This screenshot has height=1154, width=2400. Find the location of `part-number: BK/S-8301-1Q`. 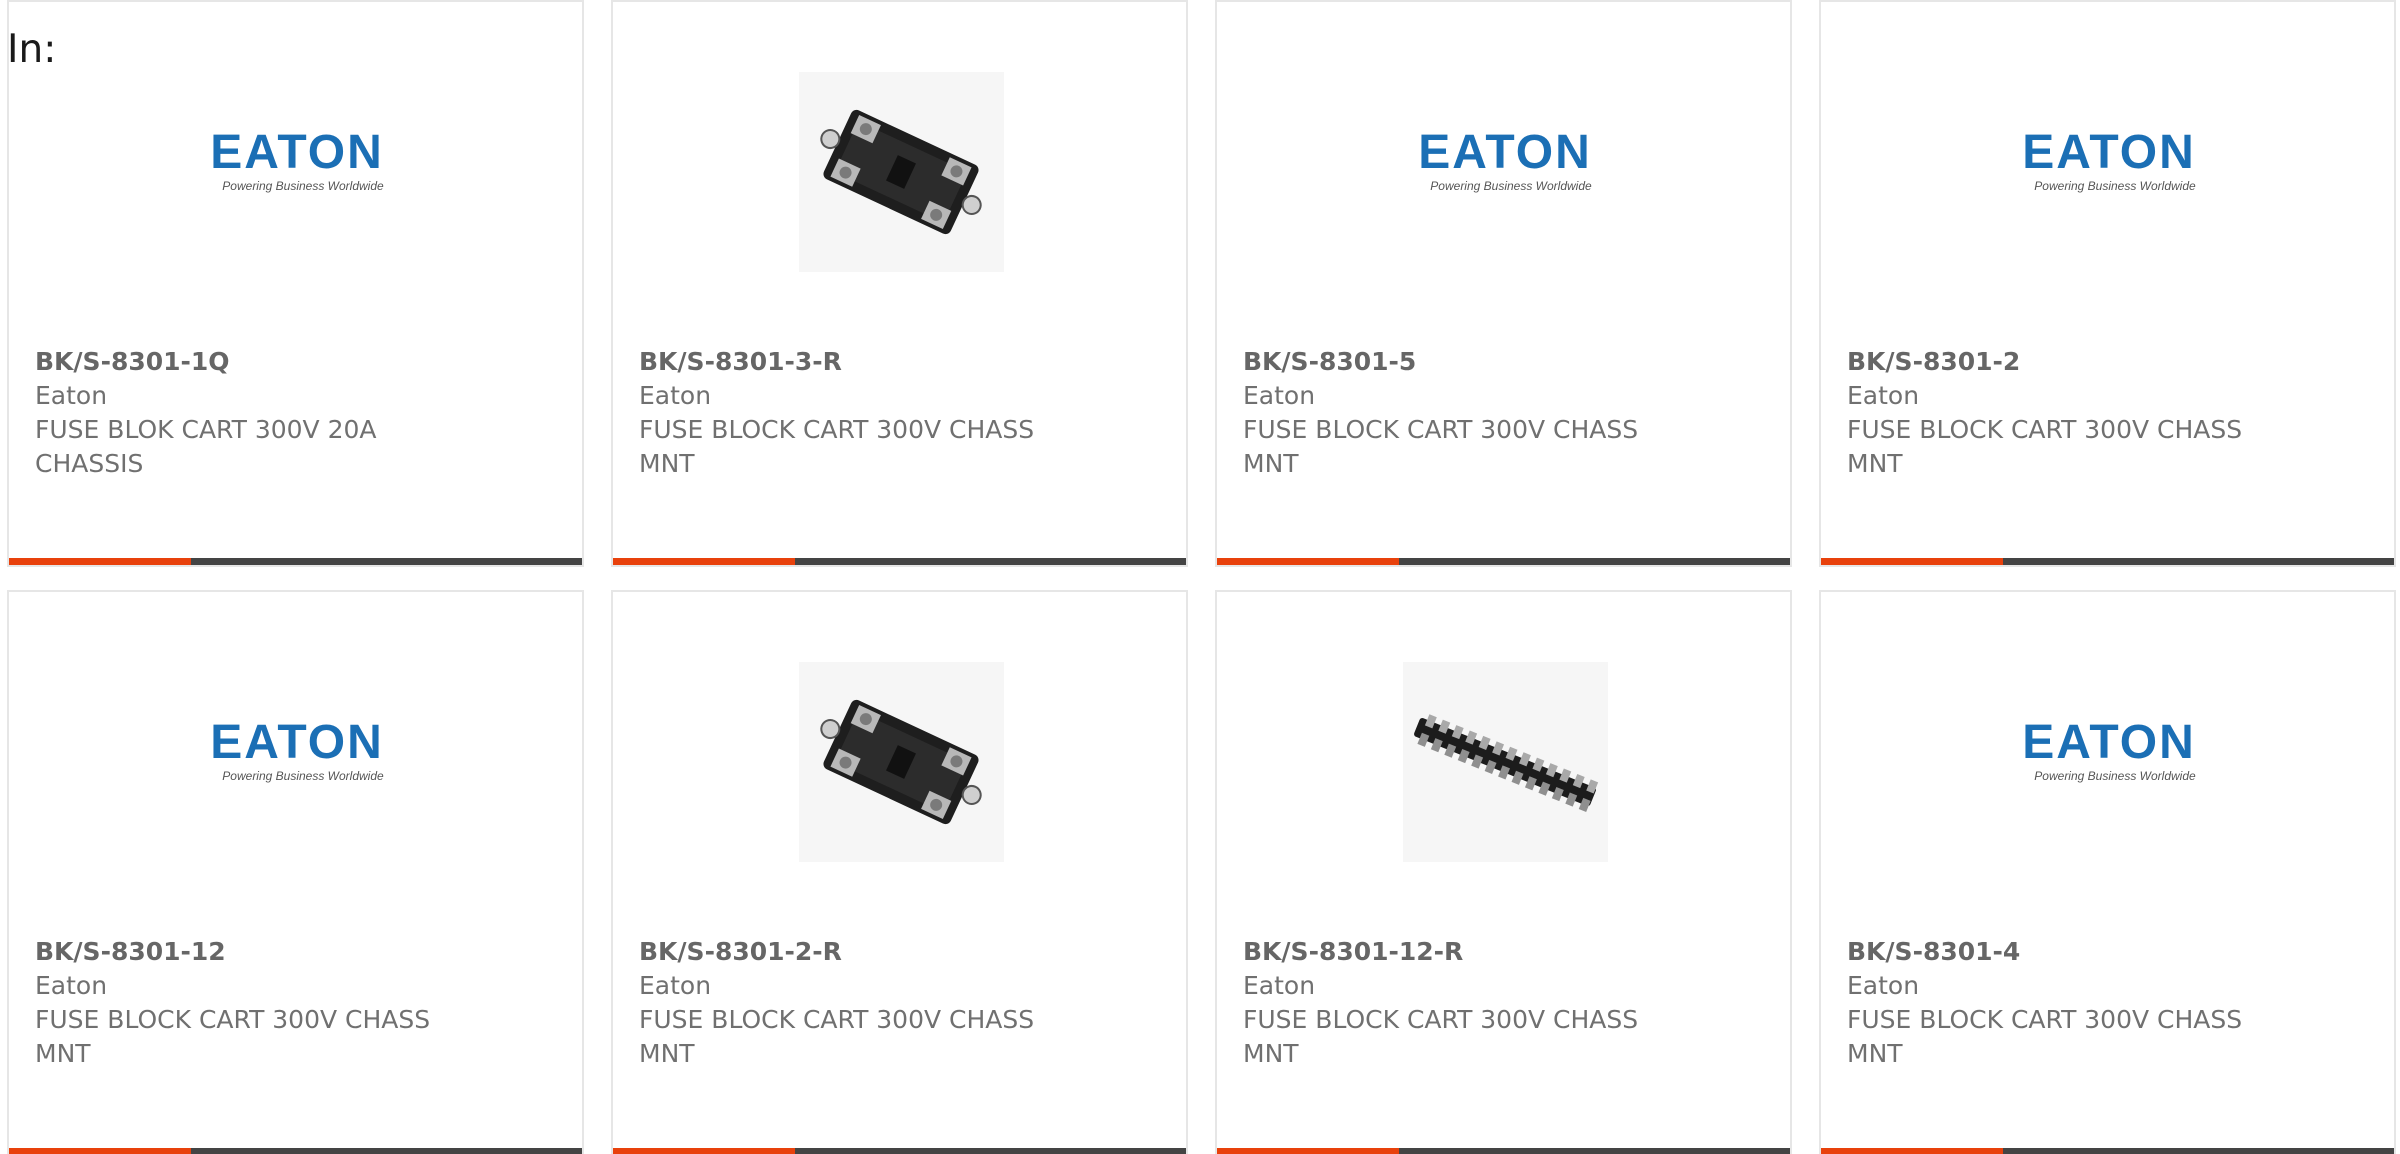

part-number: BK/S-8301-1Q is located at coordinates (295, 362).